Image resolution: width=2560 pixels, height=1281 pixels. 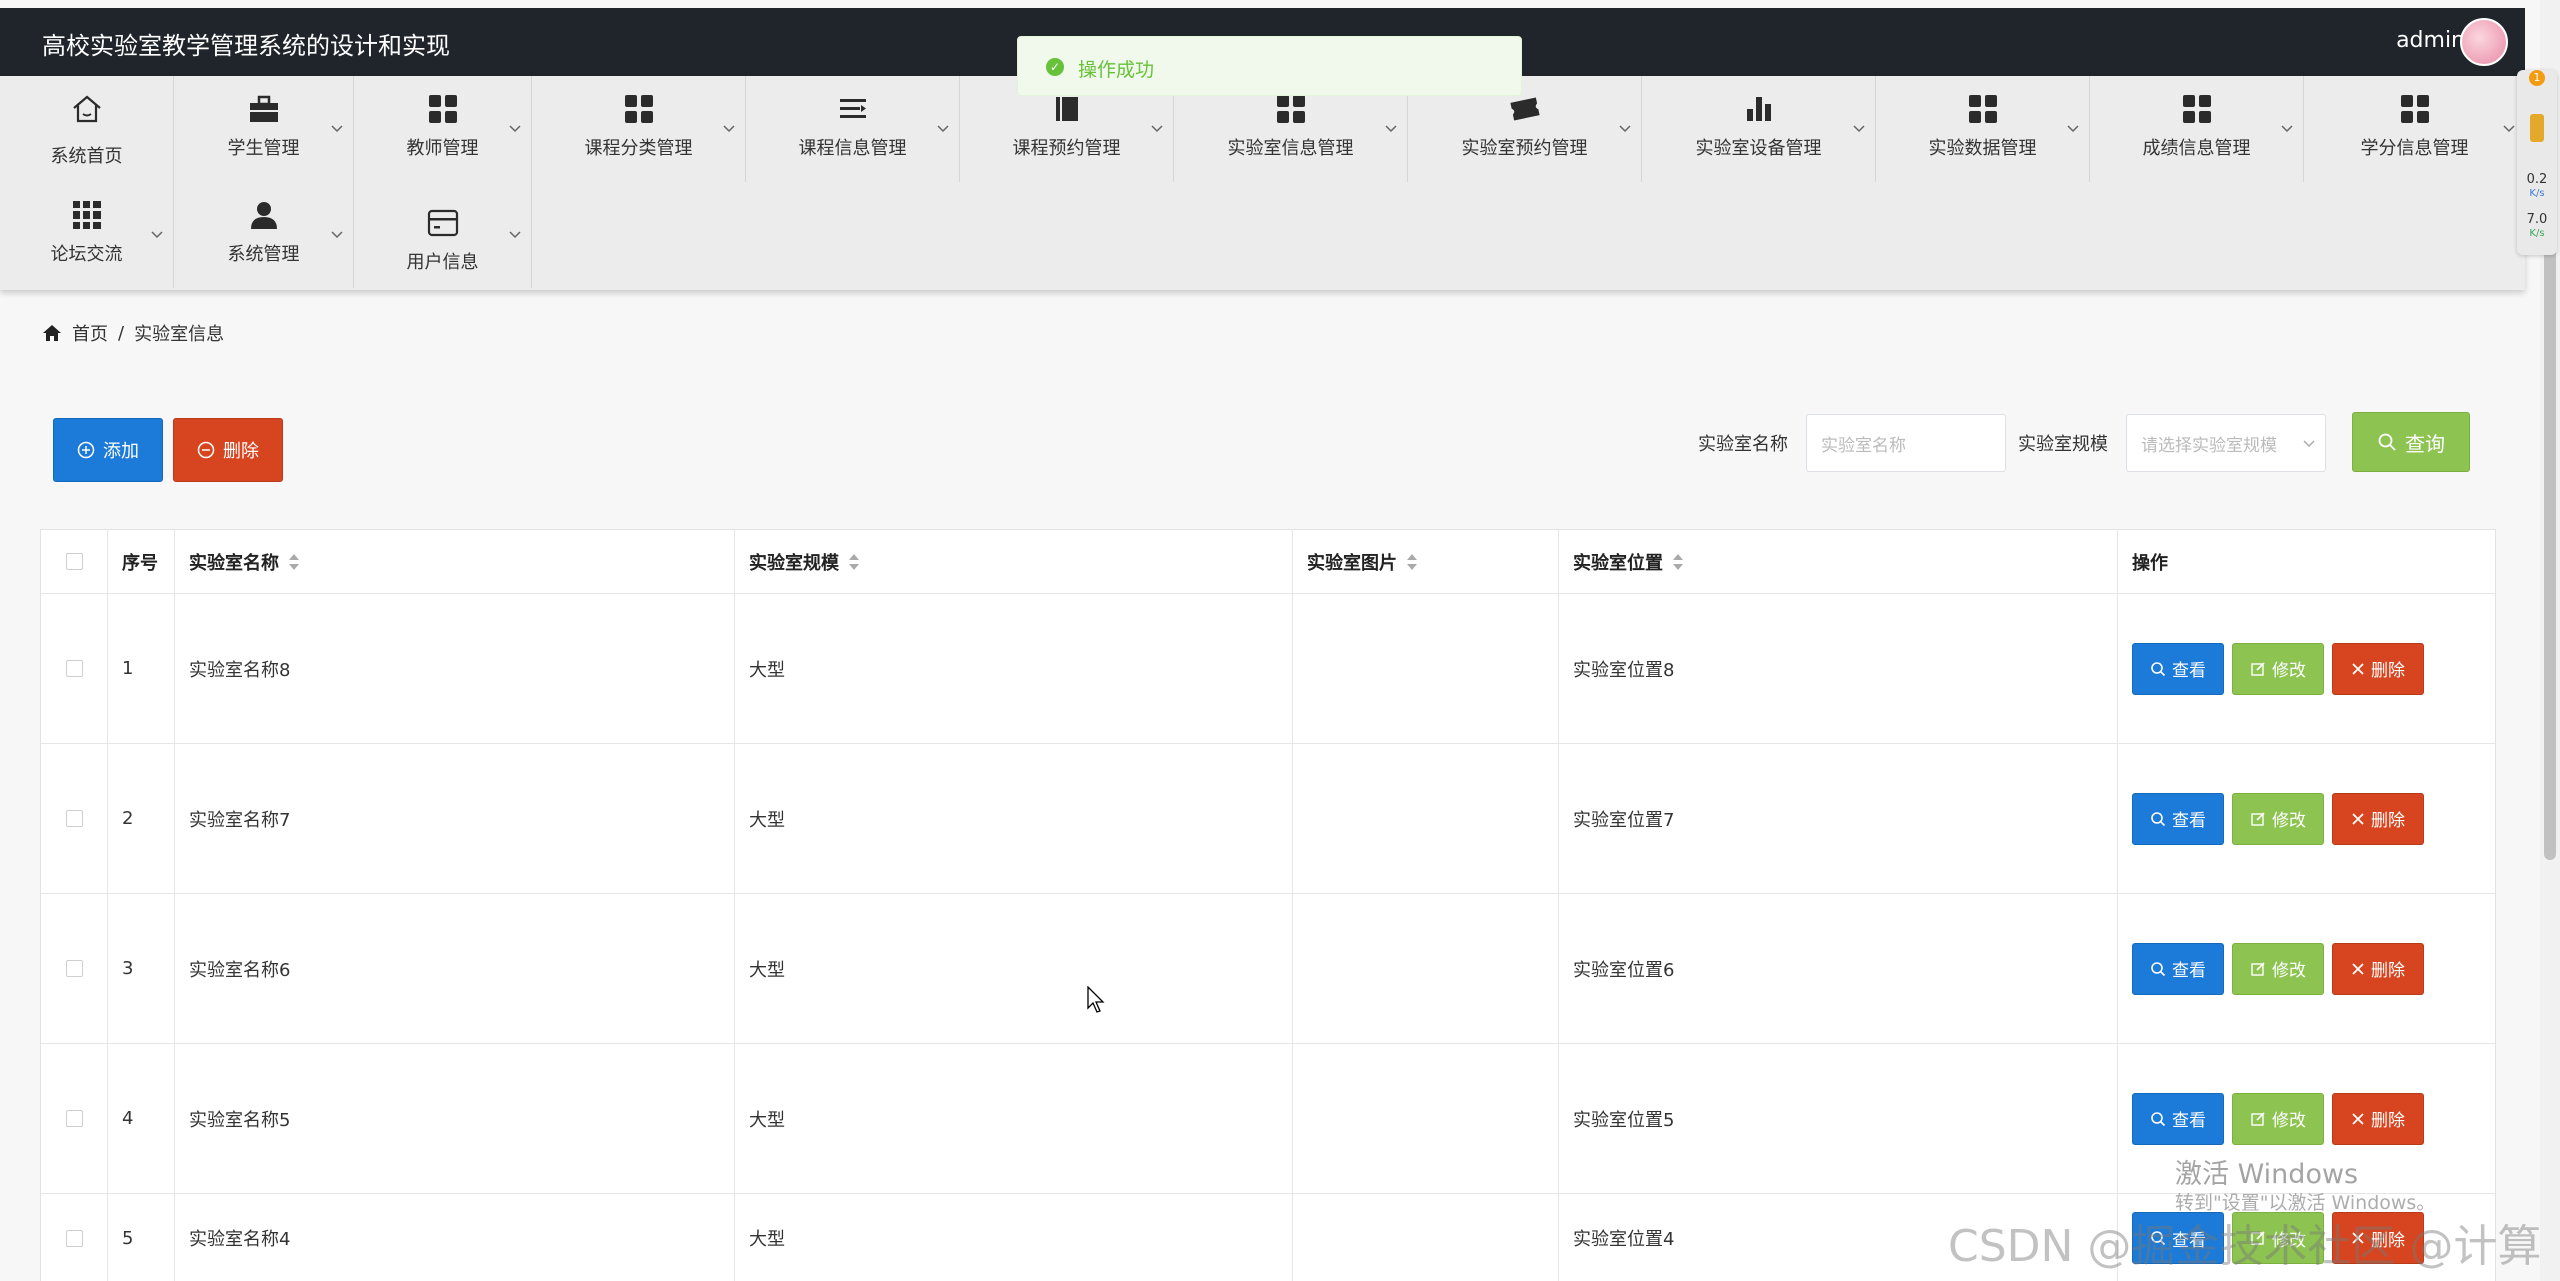 What do you see at coordinates (1055, 67) in the screenshot?
I see `check-circle-icon: ✓` at bounding box center [1055, 67].